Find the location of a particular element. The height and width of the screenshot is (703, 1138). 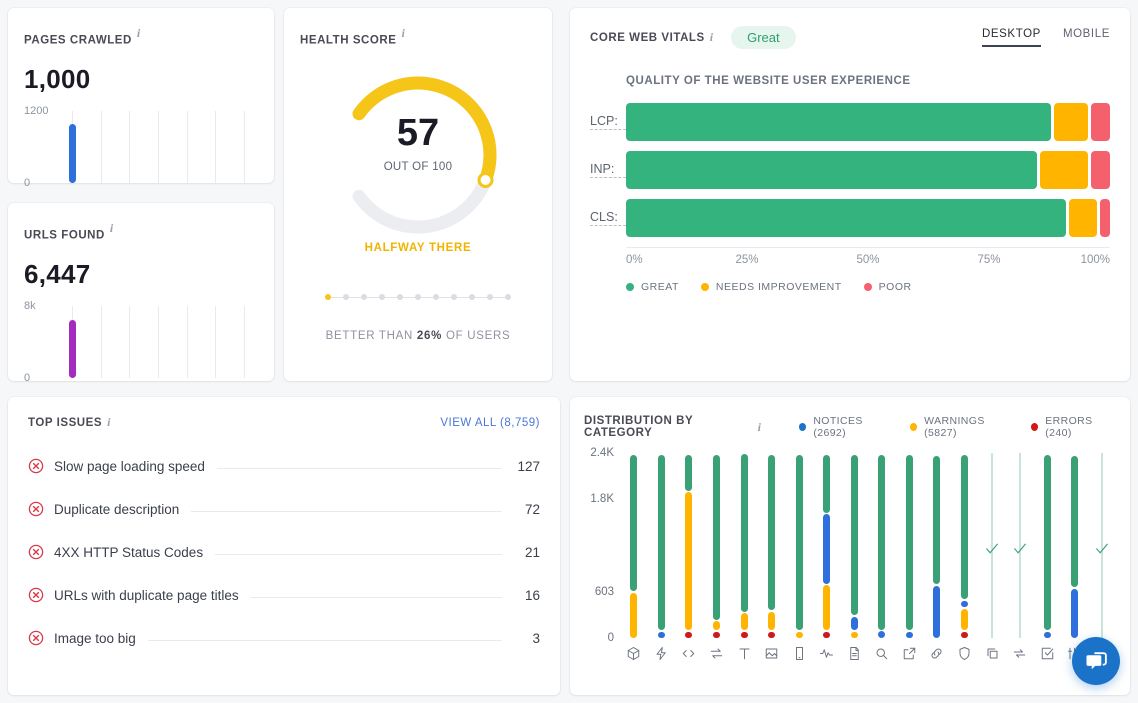

health-score-outof: OUT OF 100 is located at coordinates (418, 167).